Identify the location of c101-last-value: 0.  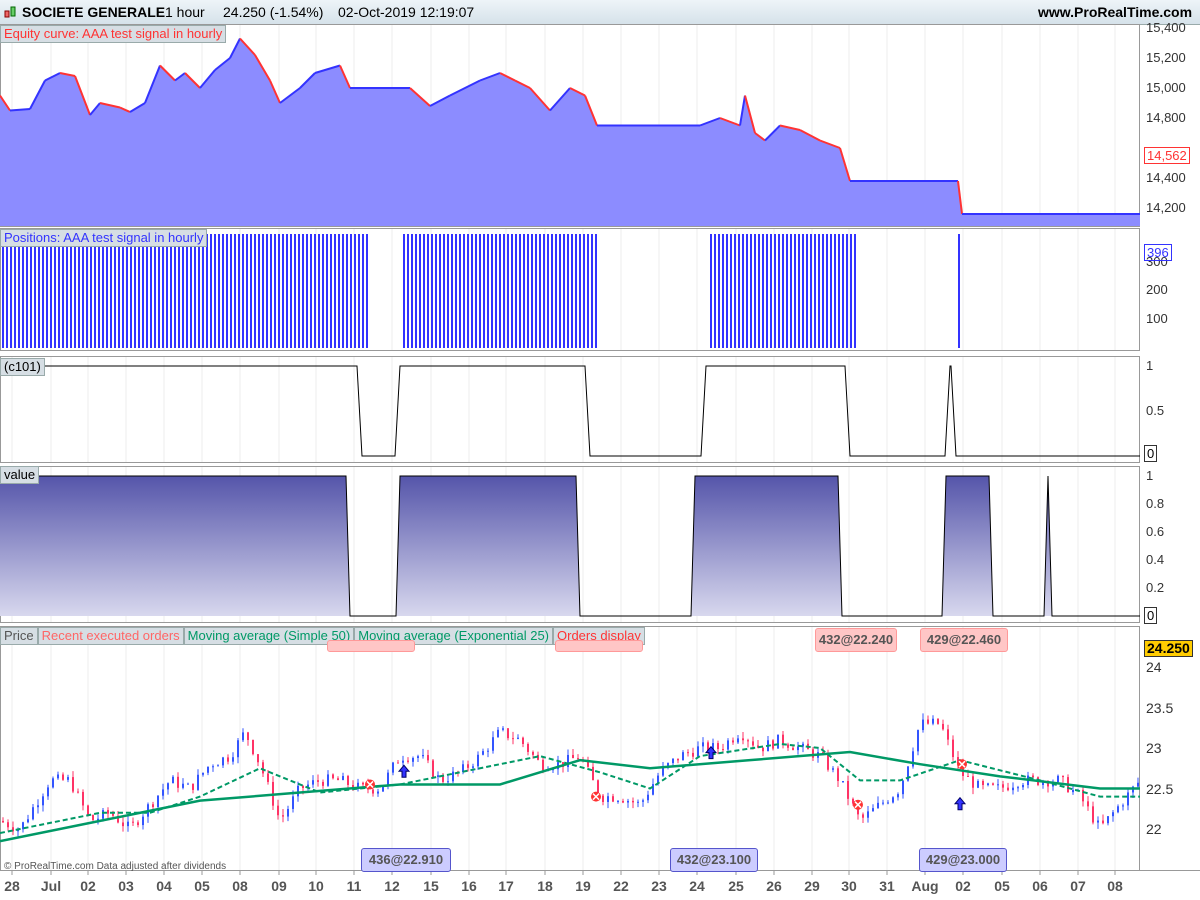
(1151, 453).